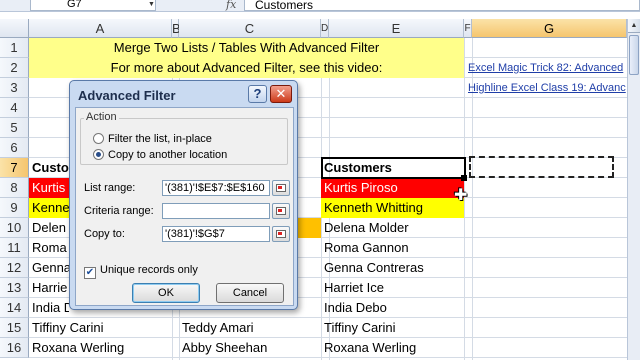 This screenshot has height=360, width=640. I want to click on column-header-g: G, so click(549, 28).